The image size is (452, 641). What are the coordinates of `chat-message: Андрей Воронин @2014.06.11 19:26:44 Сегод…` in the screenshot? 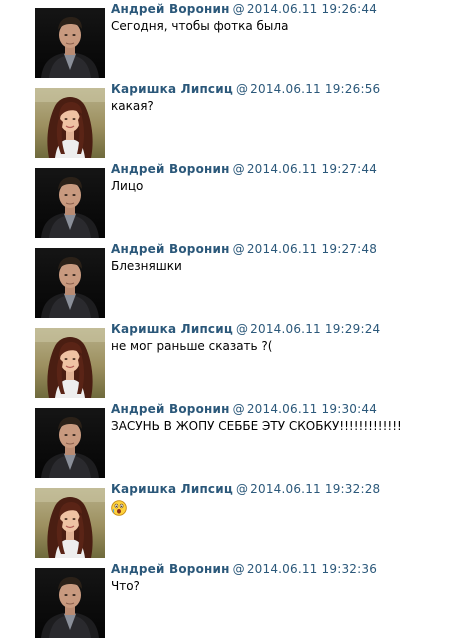 It's located at (226, 40).